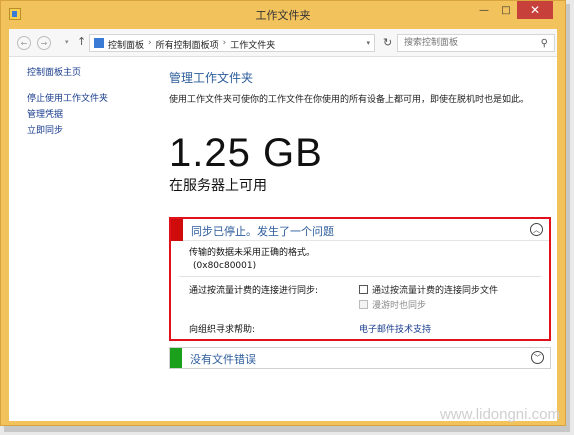 Image resolution: width=574 pixels, height=435 pixels. What do you see at coordinates (187, 44) in the screenshot?
I see `breadcrumb-all-items: 所有控制面板项` at bounding box center [187, 44].